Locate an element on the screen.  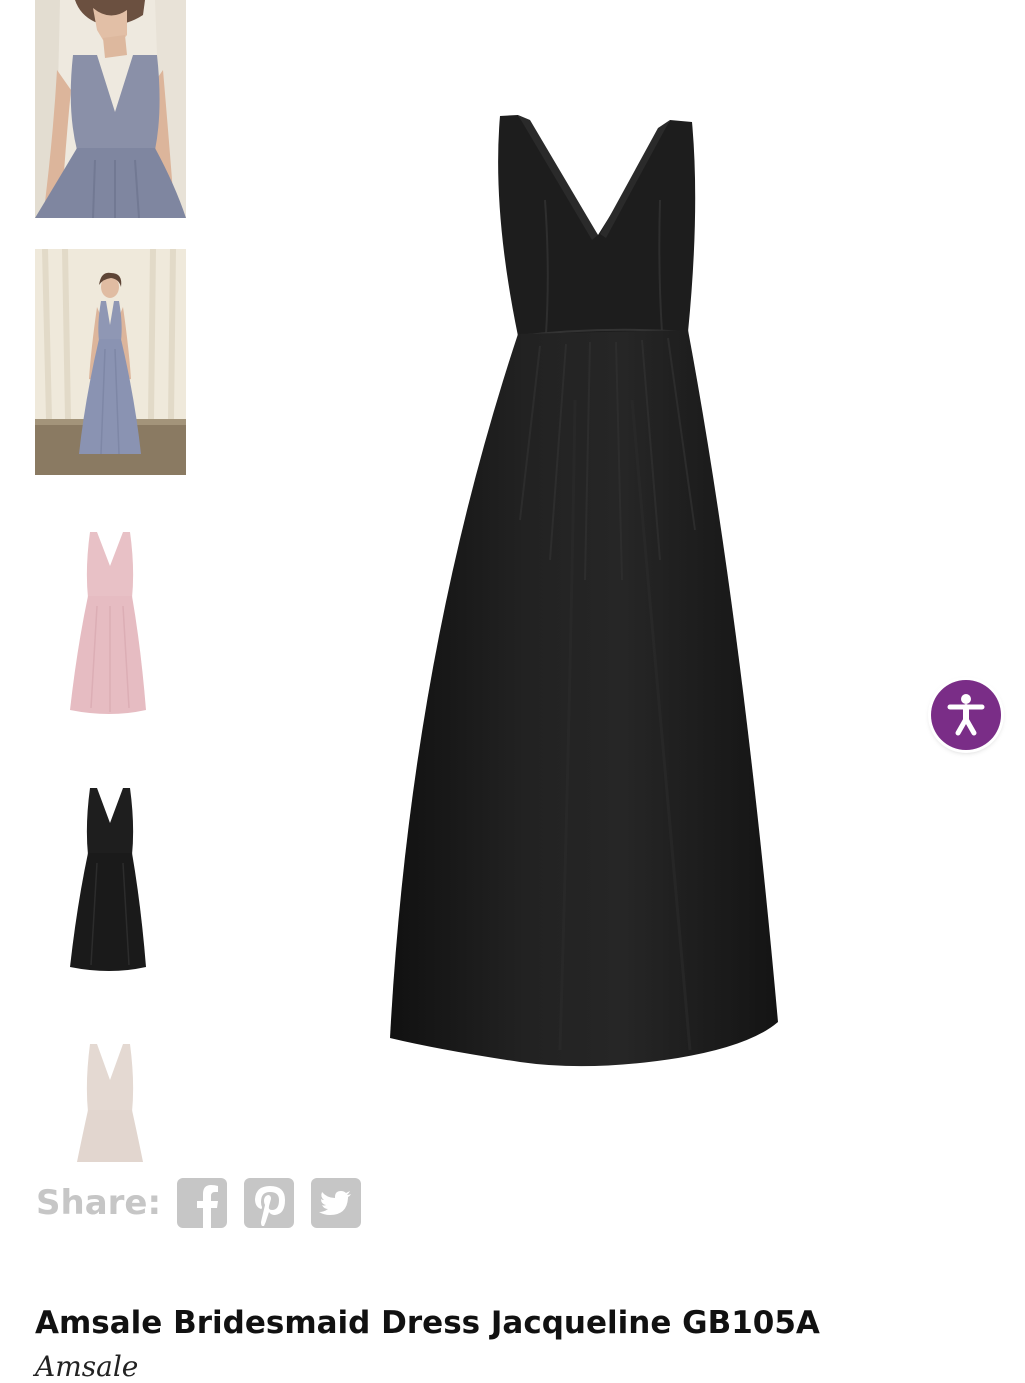
thumbnail-dress-black is located at coordinates (110, 880).